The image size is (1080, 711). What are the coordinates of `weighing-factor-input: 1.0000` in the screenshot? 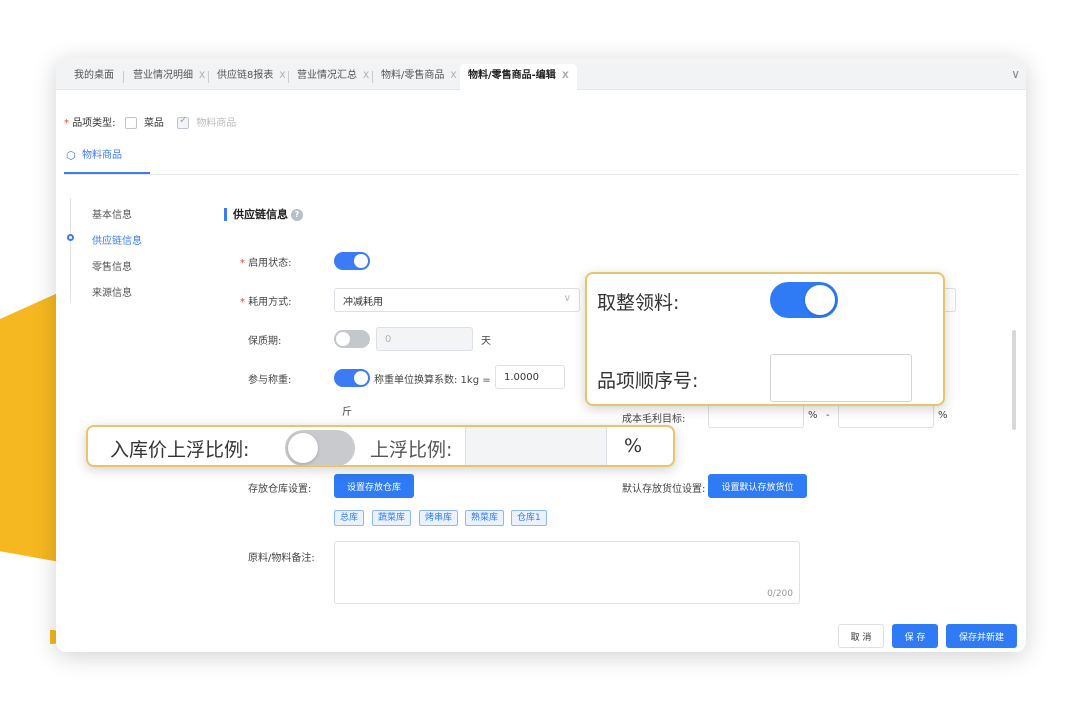 It's located at (530, 377).